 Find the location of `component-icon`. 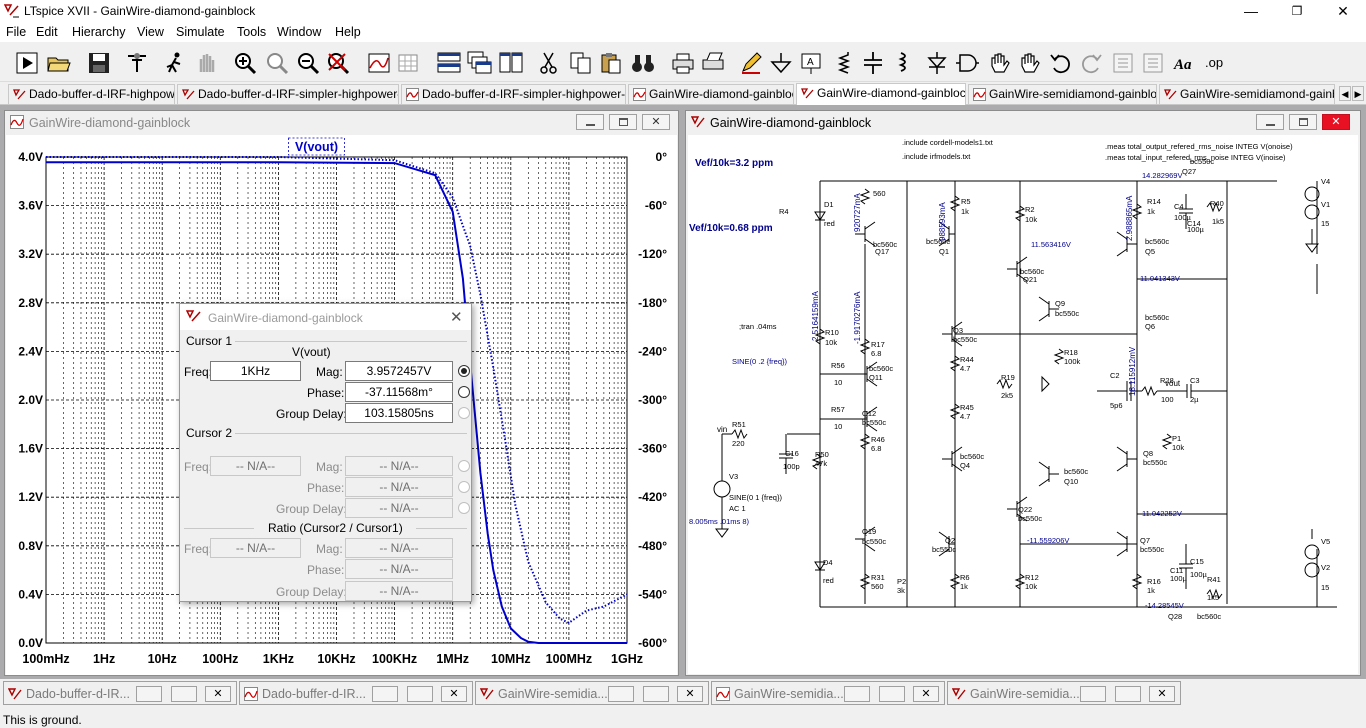

component-icon is located at coordinates (967, 63).